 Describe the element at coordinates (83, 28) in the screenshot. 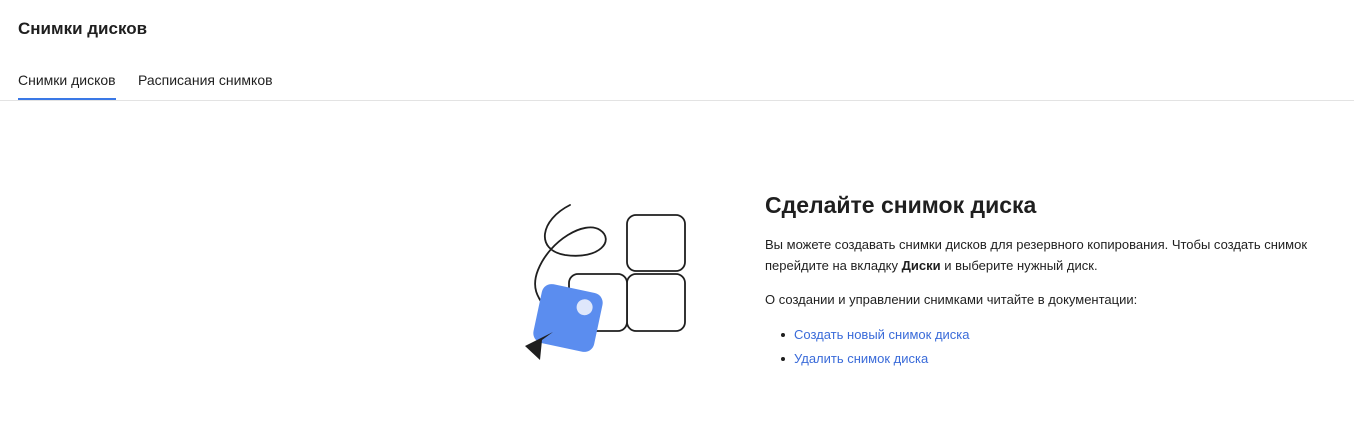

I see `page-title: Снимки дисков` at that location.